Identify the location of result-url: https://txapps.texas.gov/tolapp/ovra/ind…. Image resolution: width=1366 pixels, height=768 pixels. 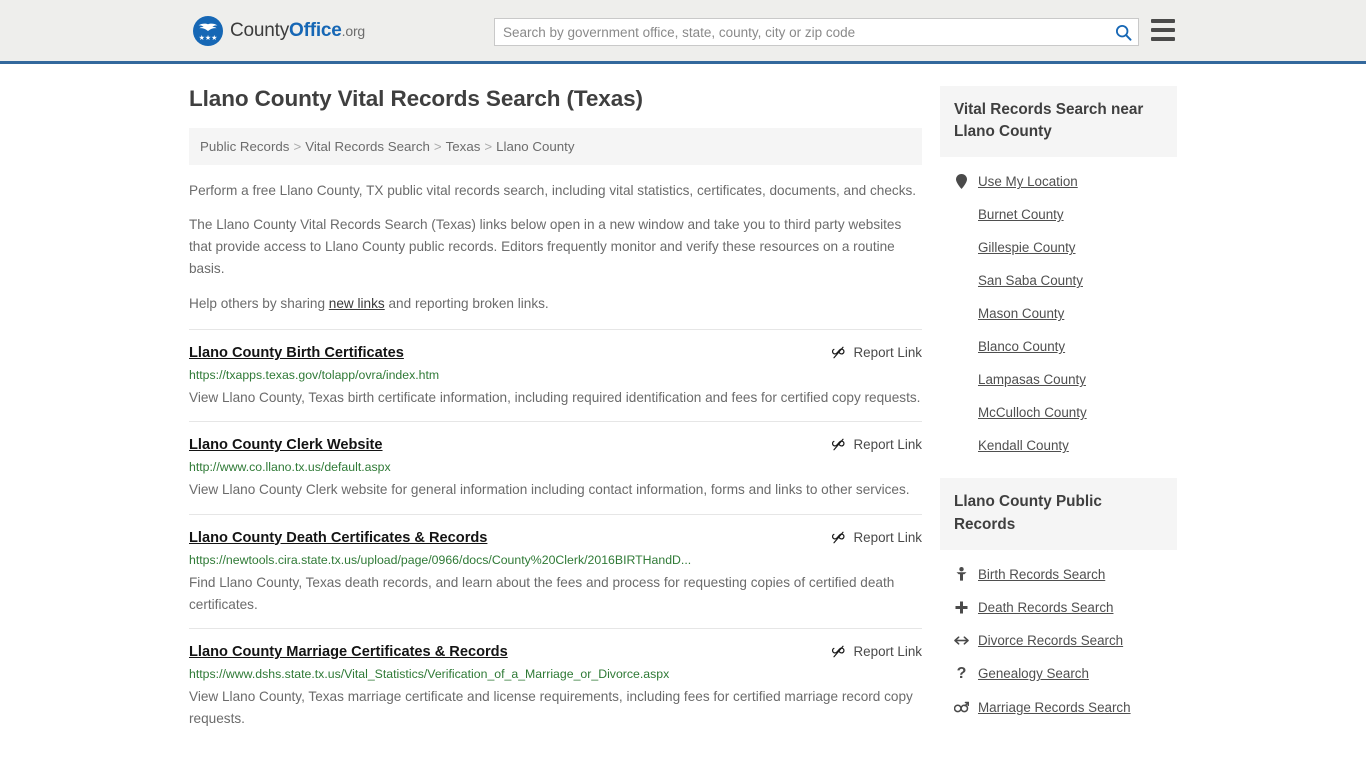
(555, 376).